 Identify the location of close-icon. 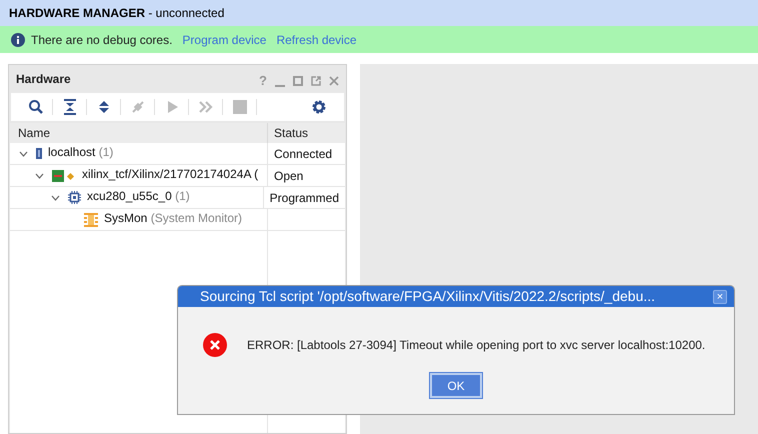
(334, 81).